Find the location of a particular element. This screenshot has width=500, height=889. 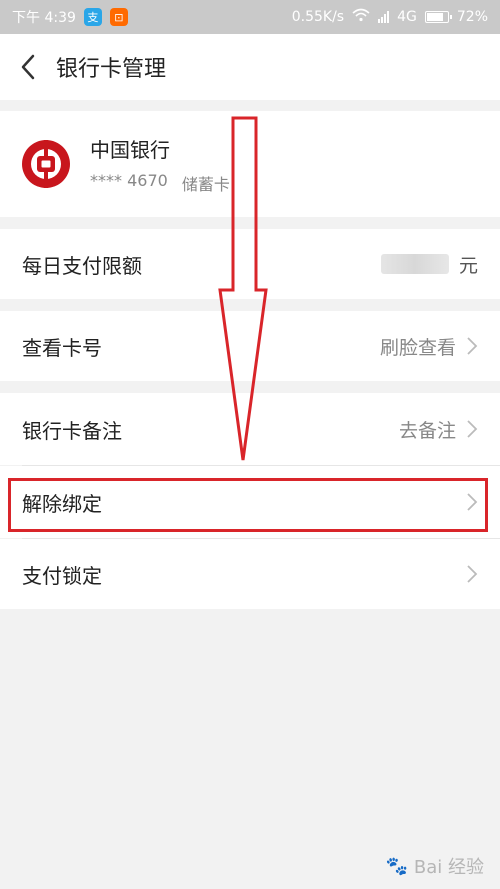

view-card-number-row: 查看卡号 刷脸查看 is located at coordinates (250, 346).